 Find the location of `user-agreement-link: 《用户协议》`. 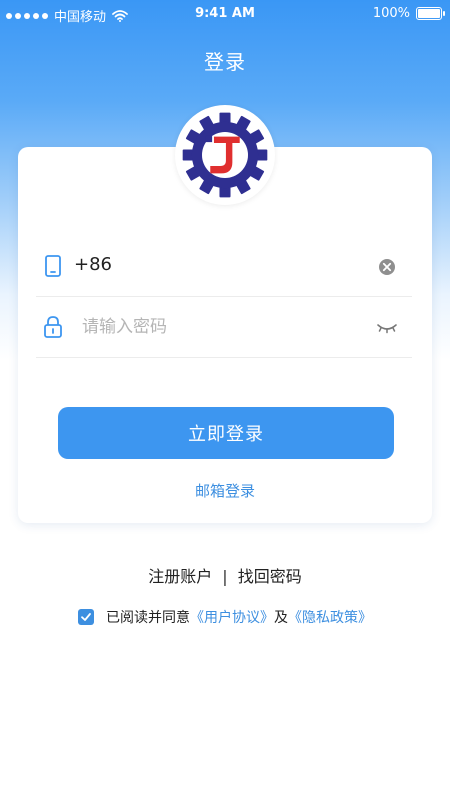

user-agreement-link: 《用户协议》 is located at coordinates (232, 617).